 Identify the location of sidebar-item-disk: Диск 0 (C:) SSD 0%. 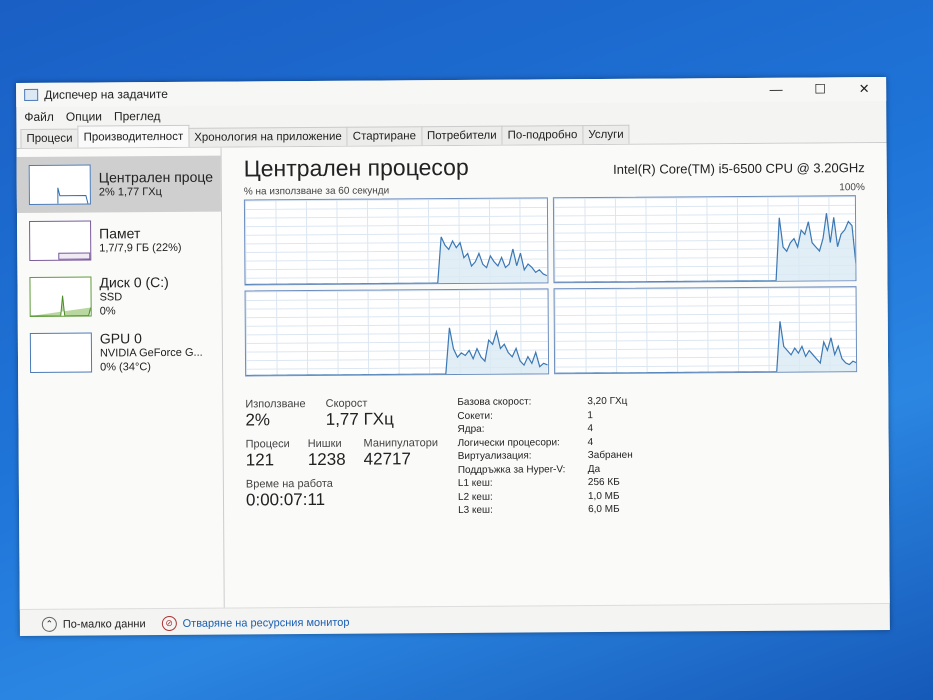
(119, 296).